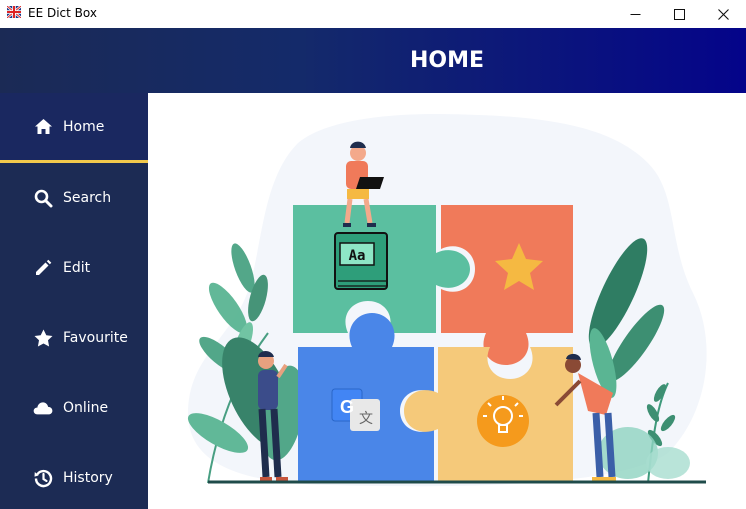  Describe the element at coordinates (87, 198) in the screenshot. I see `sidebar-item-label: Search` at that location.